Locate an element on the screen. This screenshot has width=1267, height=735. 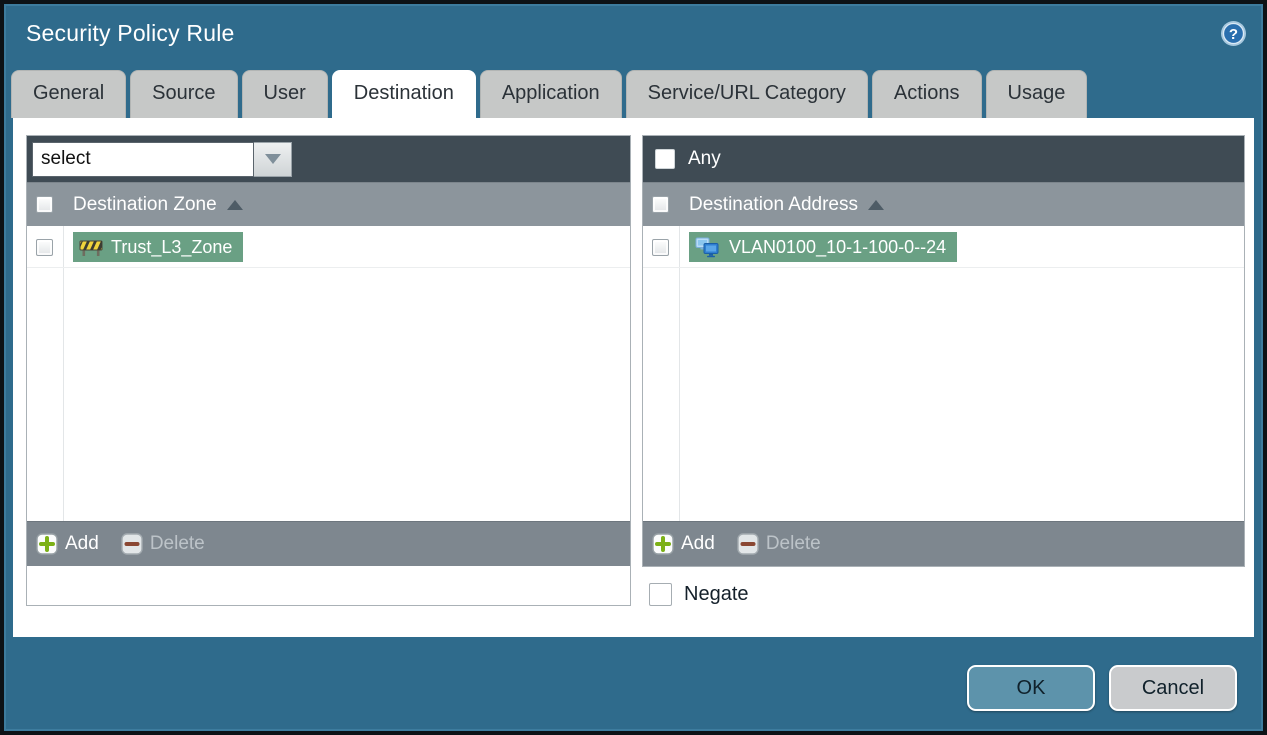
zone-add-button: Add is located at coordinates (67, 544).